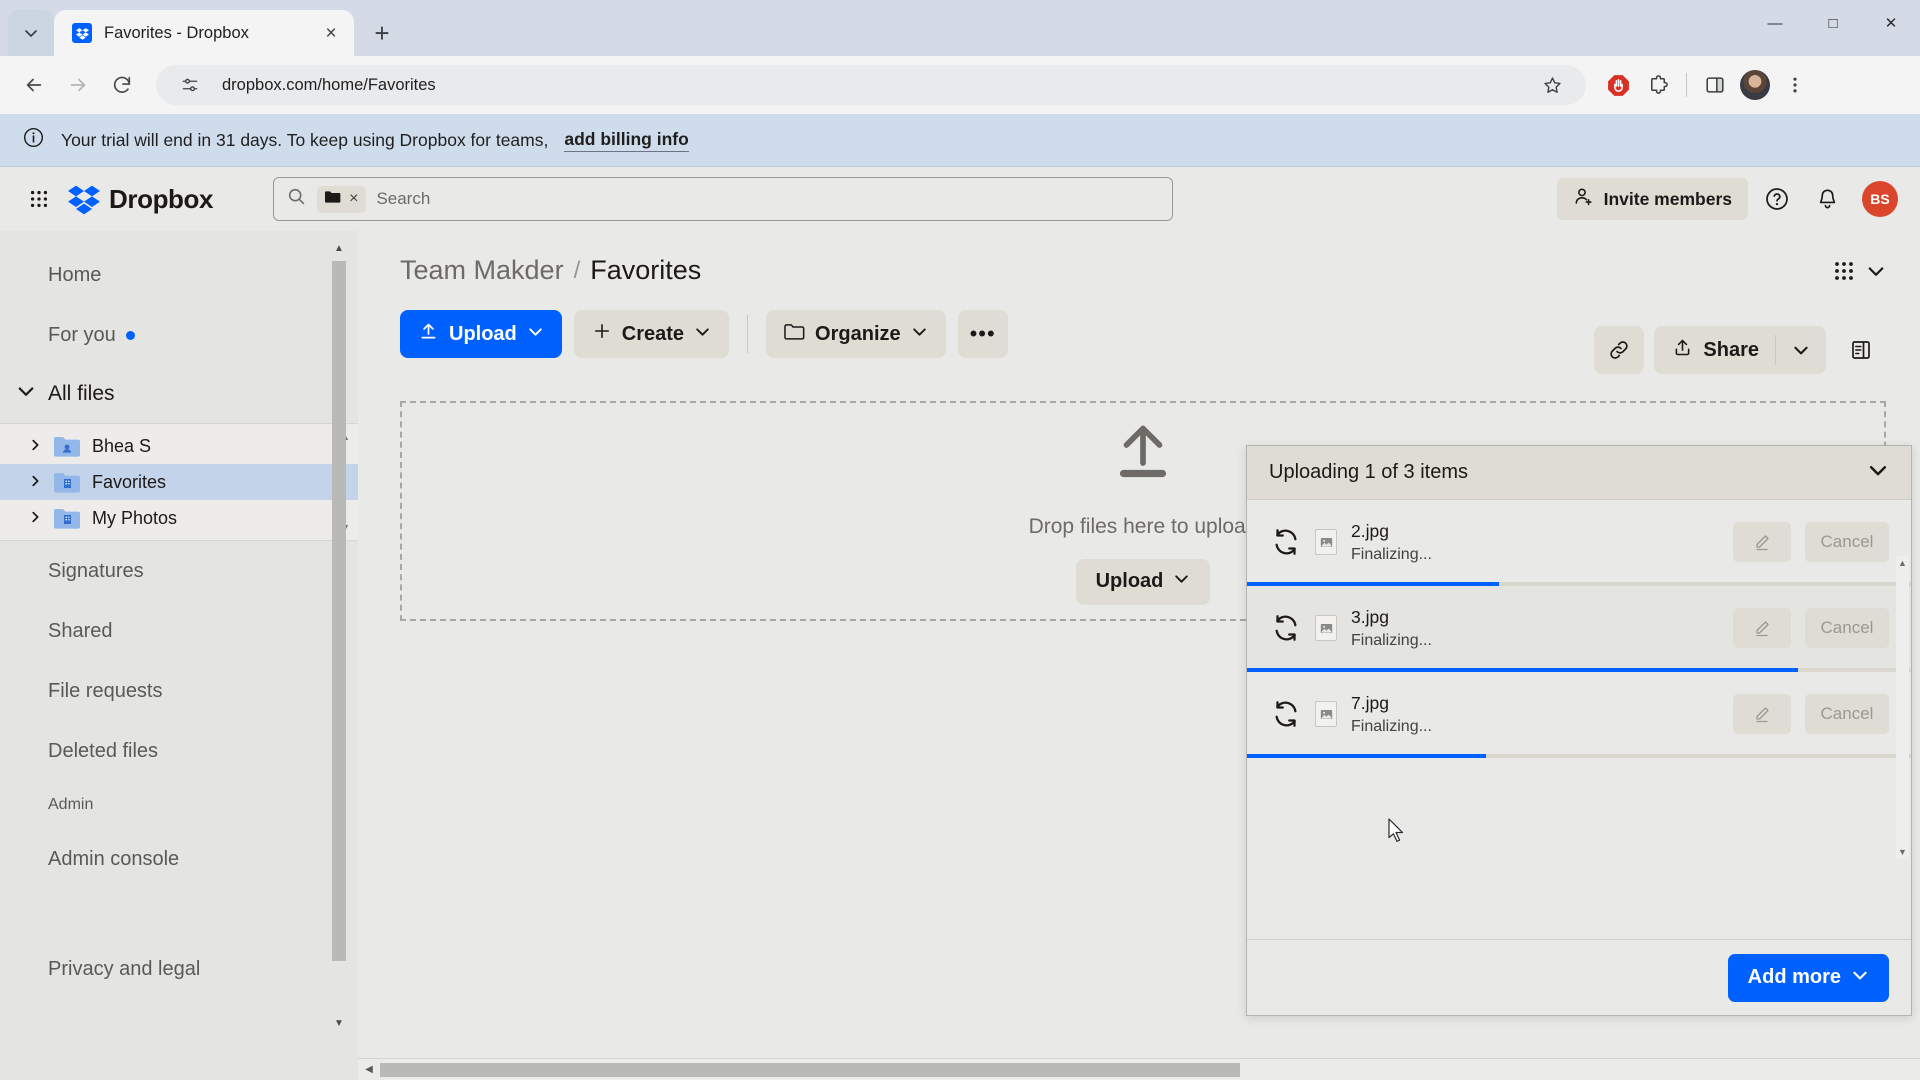  What do you see at coordinates (78, 85) in the screenshot?
I see `forward-icon` at bounding box center [78, 85].